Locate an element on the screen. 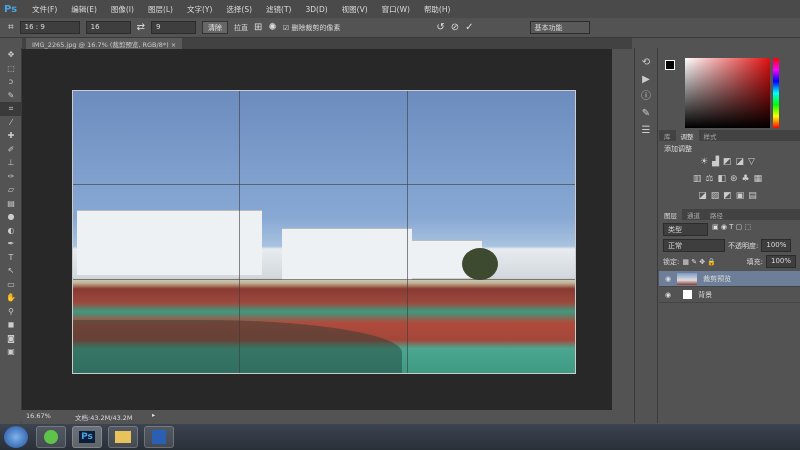 Image resolution: width=800 pixels, height=450 pixels. status-menu-arrow-icon: ▸ is located at coordinates (153, 415).